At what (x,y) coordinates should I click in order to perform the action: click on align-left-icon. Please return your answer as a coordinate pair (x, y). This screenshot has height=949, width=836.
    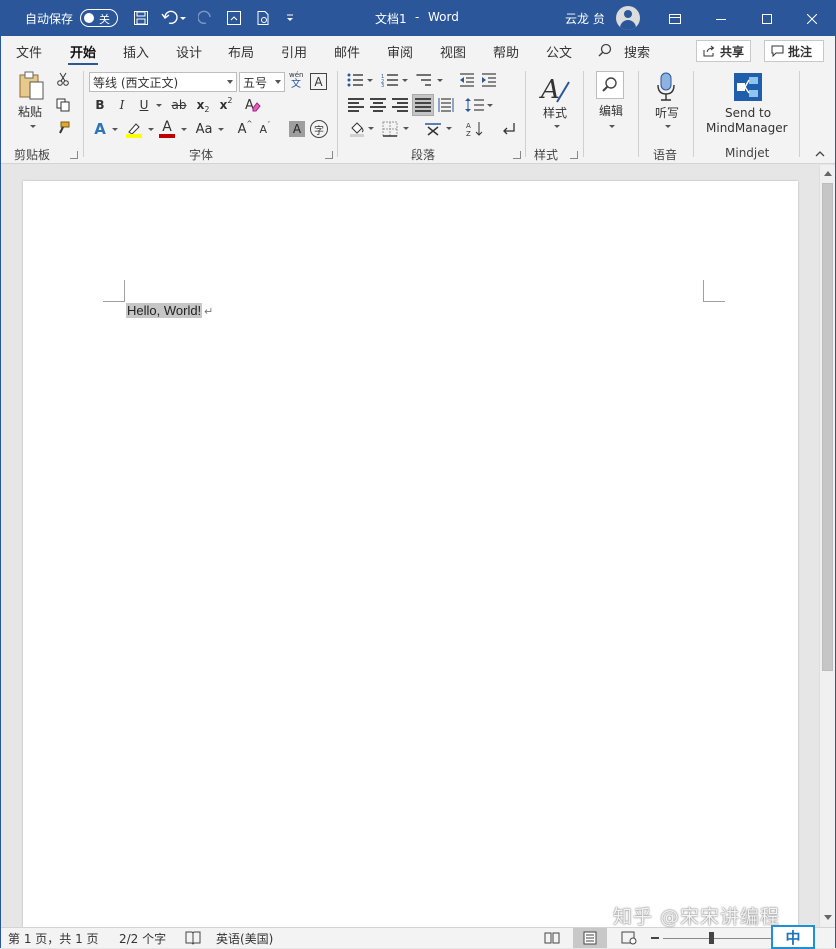
    Looking at the image, I should click on (356, 105).